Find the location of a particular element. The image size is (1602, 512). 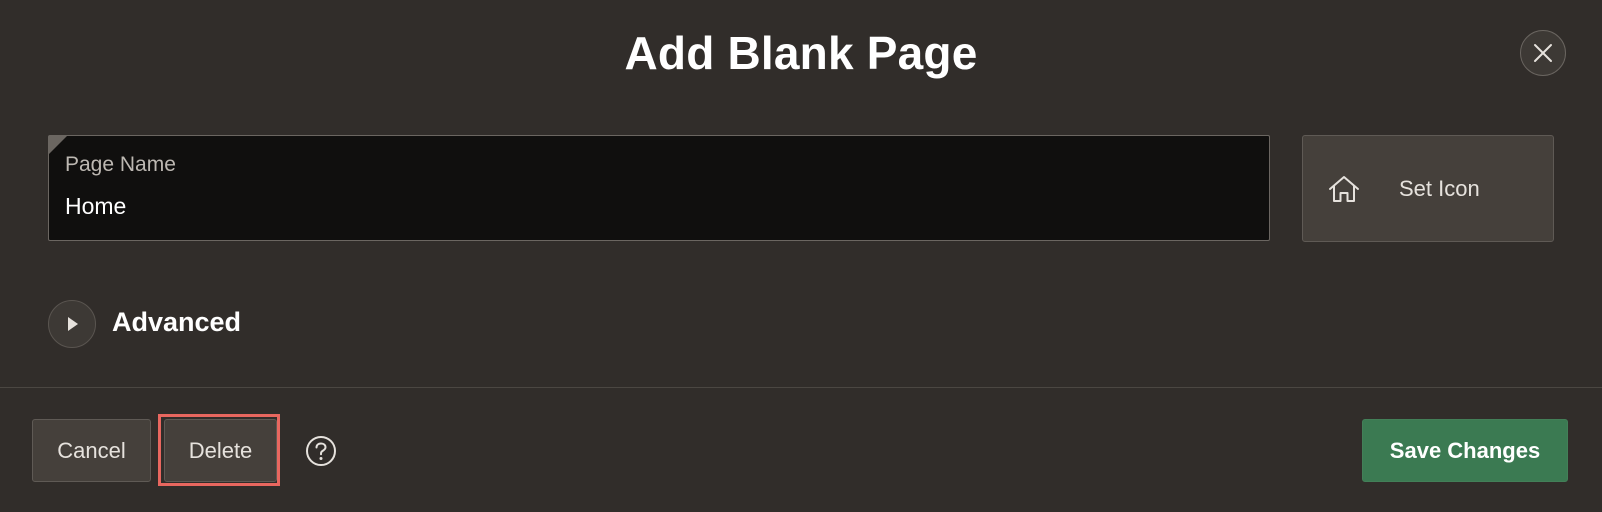

page-name-input is located at coordinates (655, 206).